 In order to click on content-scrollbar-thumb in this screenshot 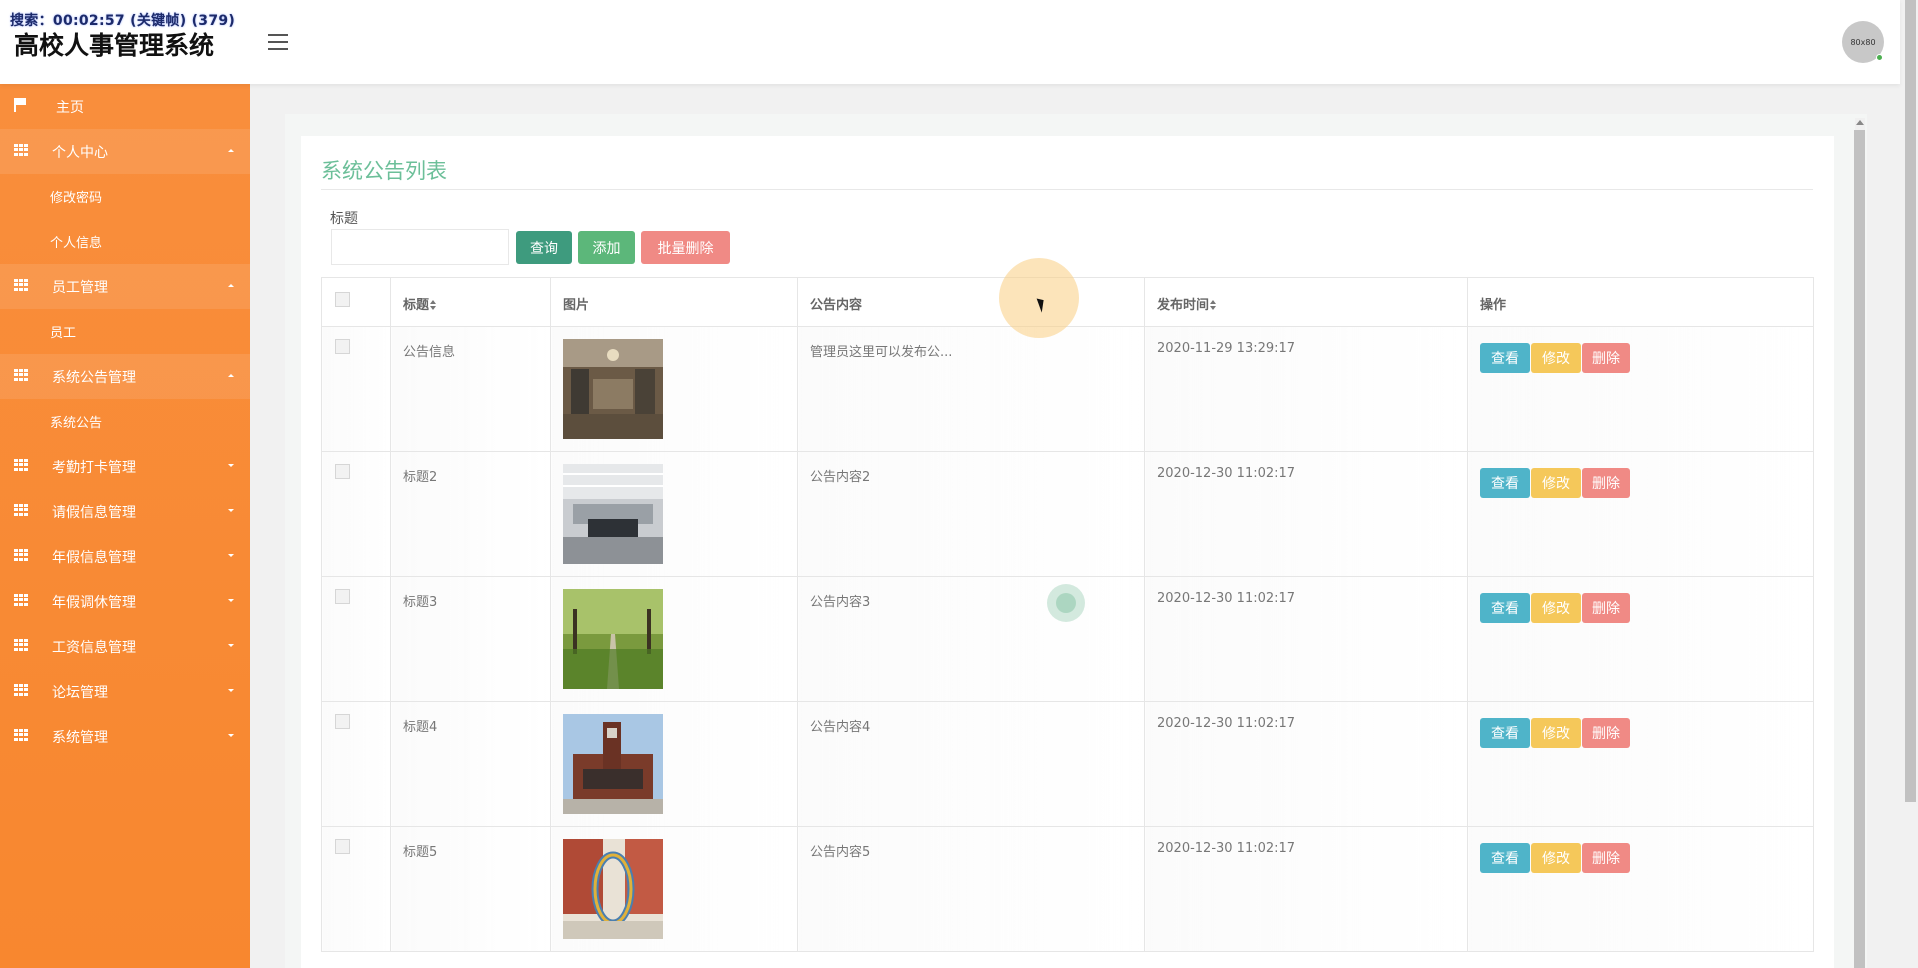, I will do `click(1859, 549)`.